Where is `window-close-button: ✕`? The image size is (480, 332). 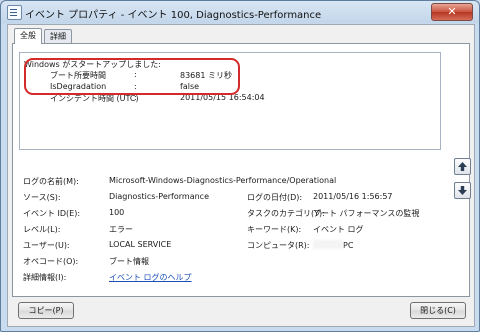 window-close-button: ✕ is located at coordinates (452, 12).